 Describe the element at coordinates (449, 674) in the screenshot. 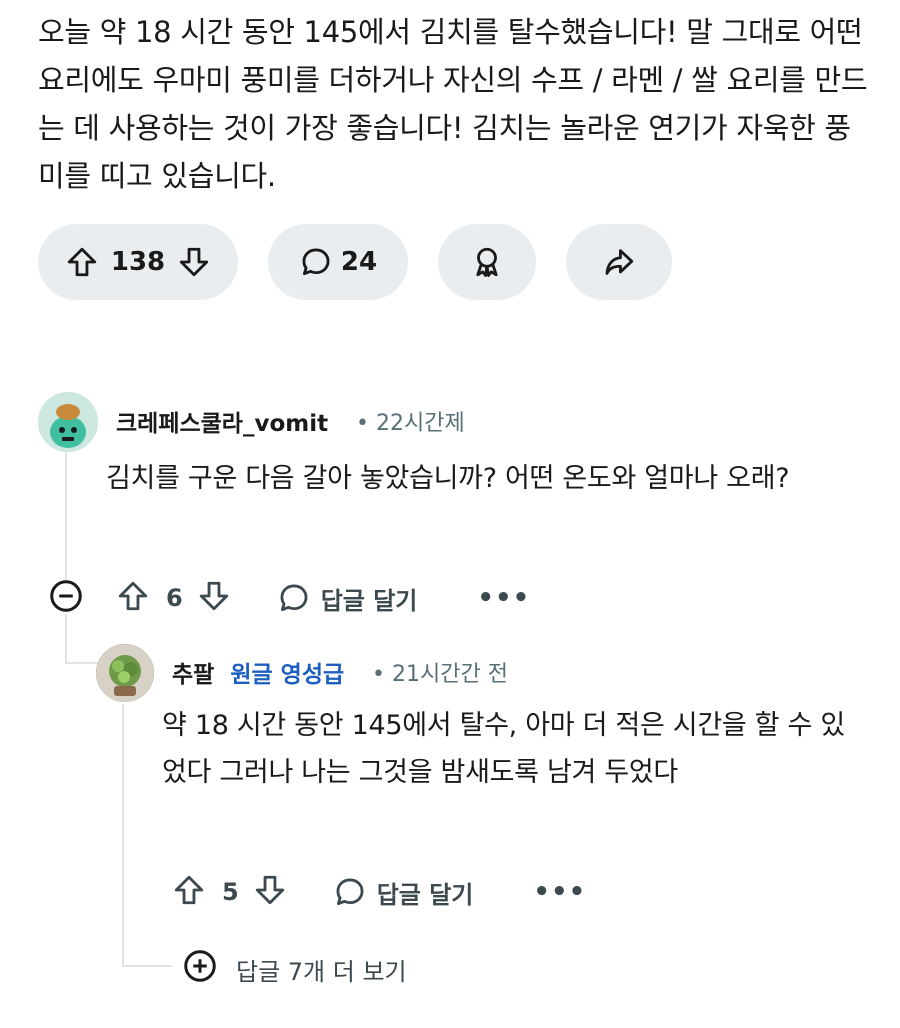

I see `comment-time: 21시간간 전` at that location.